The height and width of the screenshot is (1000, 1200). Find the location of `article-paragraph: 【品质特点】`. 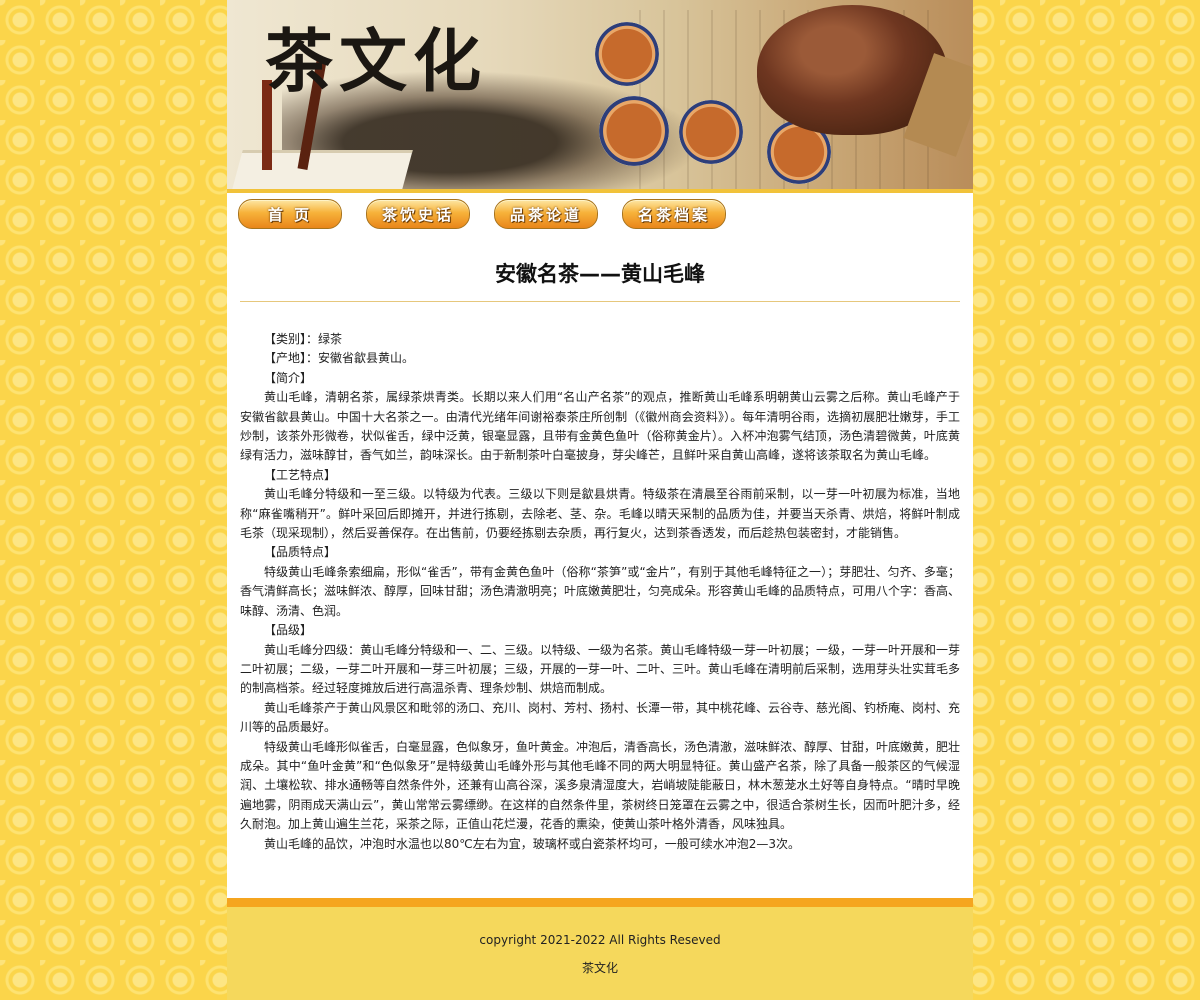

article-paragraph: 【品质特点】 is located at coordinates (300, 552).